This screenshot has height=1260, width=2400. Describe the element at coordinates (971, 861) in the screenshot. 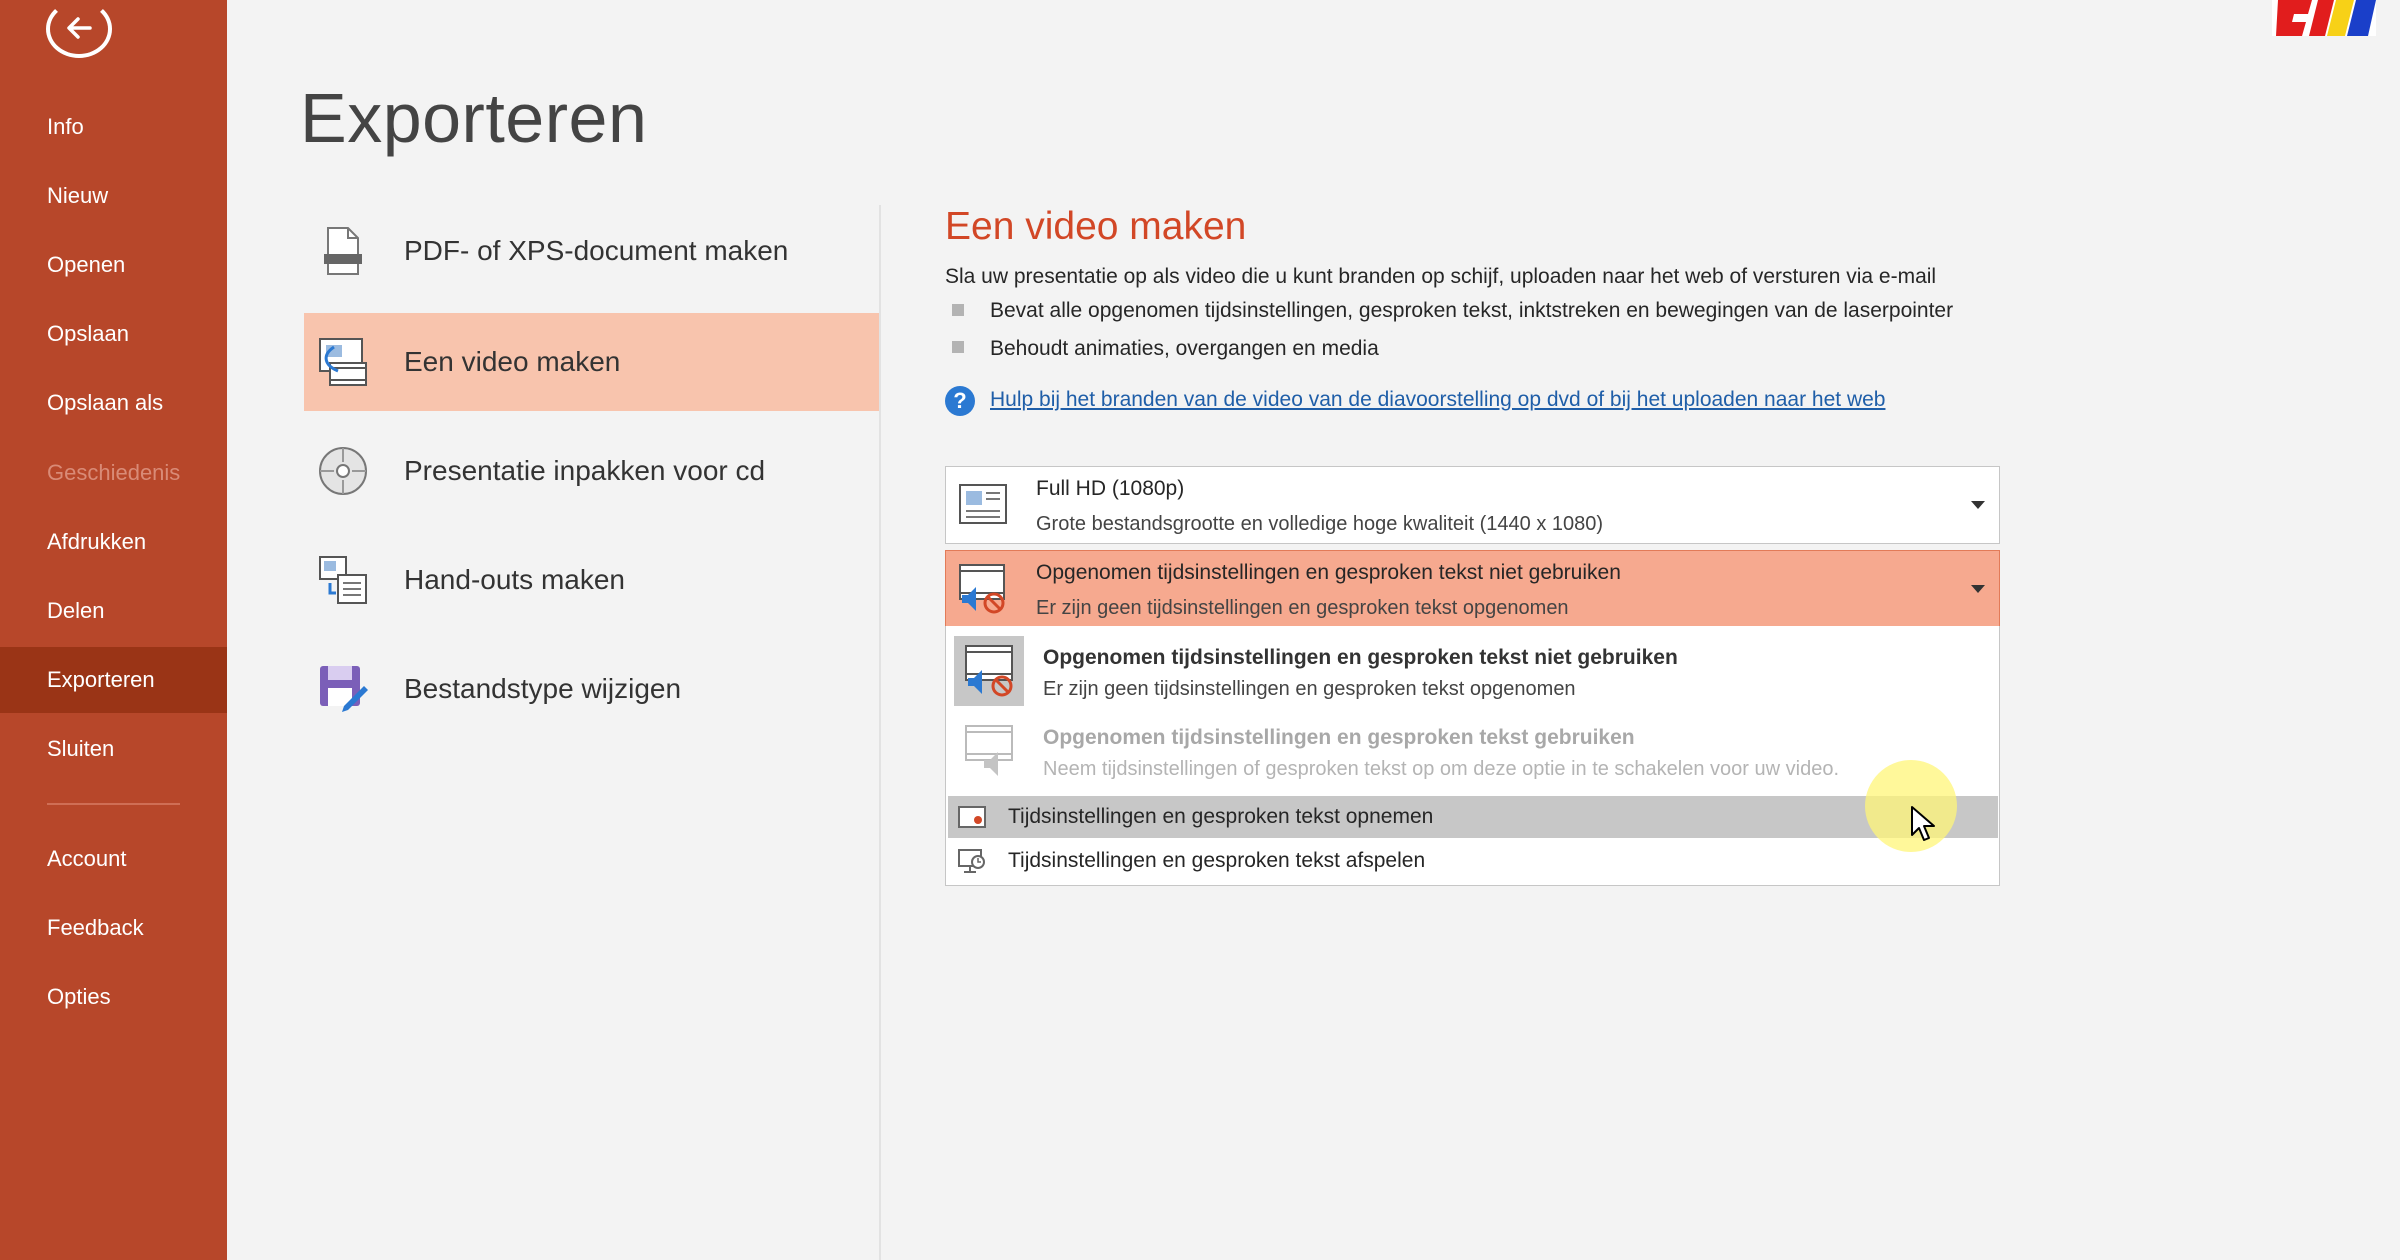

I see `play-timings-icon` at that location.